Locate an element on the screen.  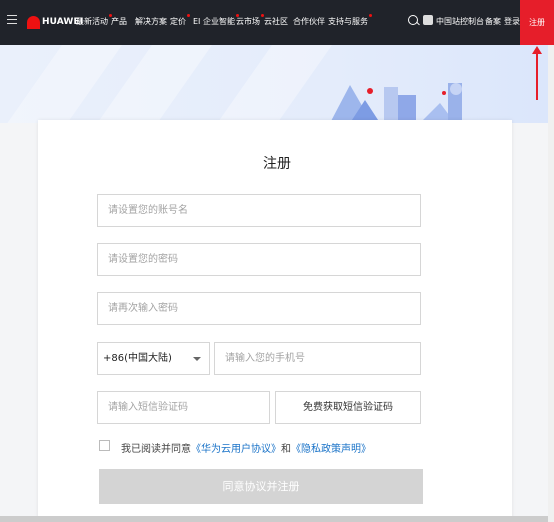
agree-and-register-button: 同意协议并注册 is located at coordinates (261, 486).